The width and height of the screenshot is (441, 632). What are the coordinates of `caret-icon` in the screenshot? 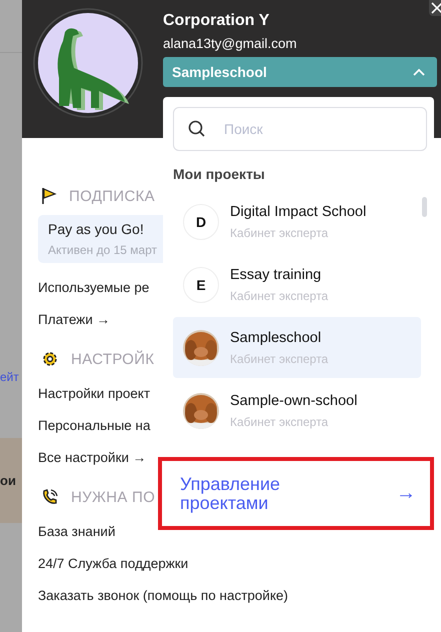 It's located at (419, 72).